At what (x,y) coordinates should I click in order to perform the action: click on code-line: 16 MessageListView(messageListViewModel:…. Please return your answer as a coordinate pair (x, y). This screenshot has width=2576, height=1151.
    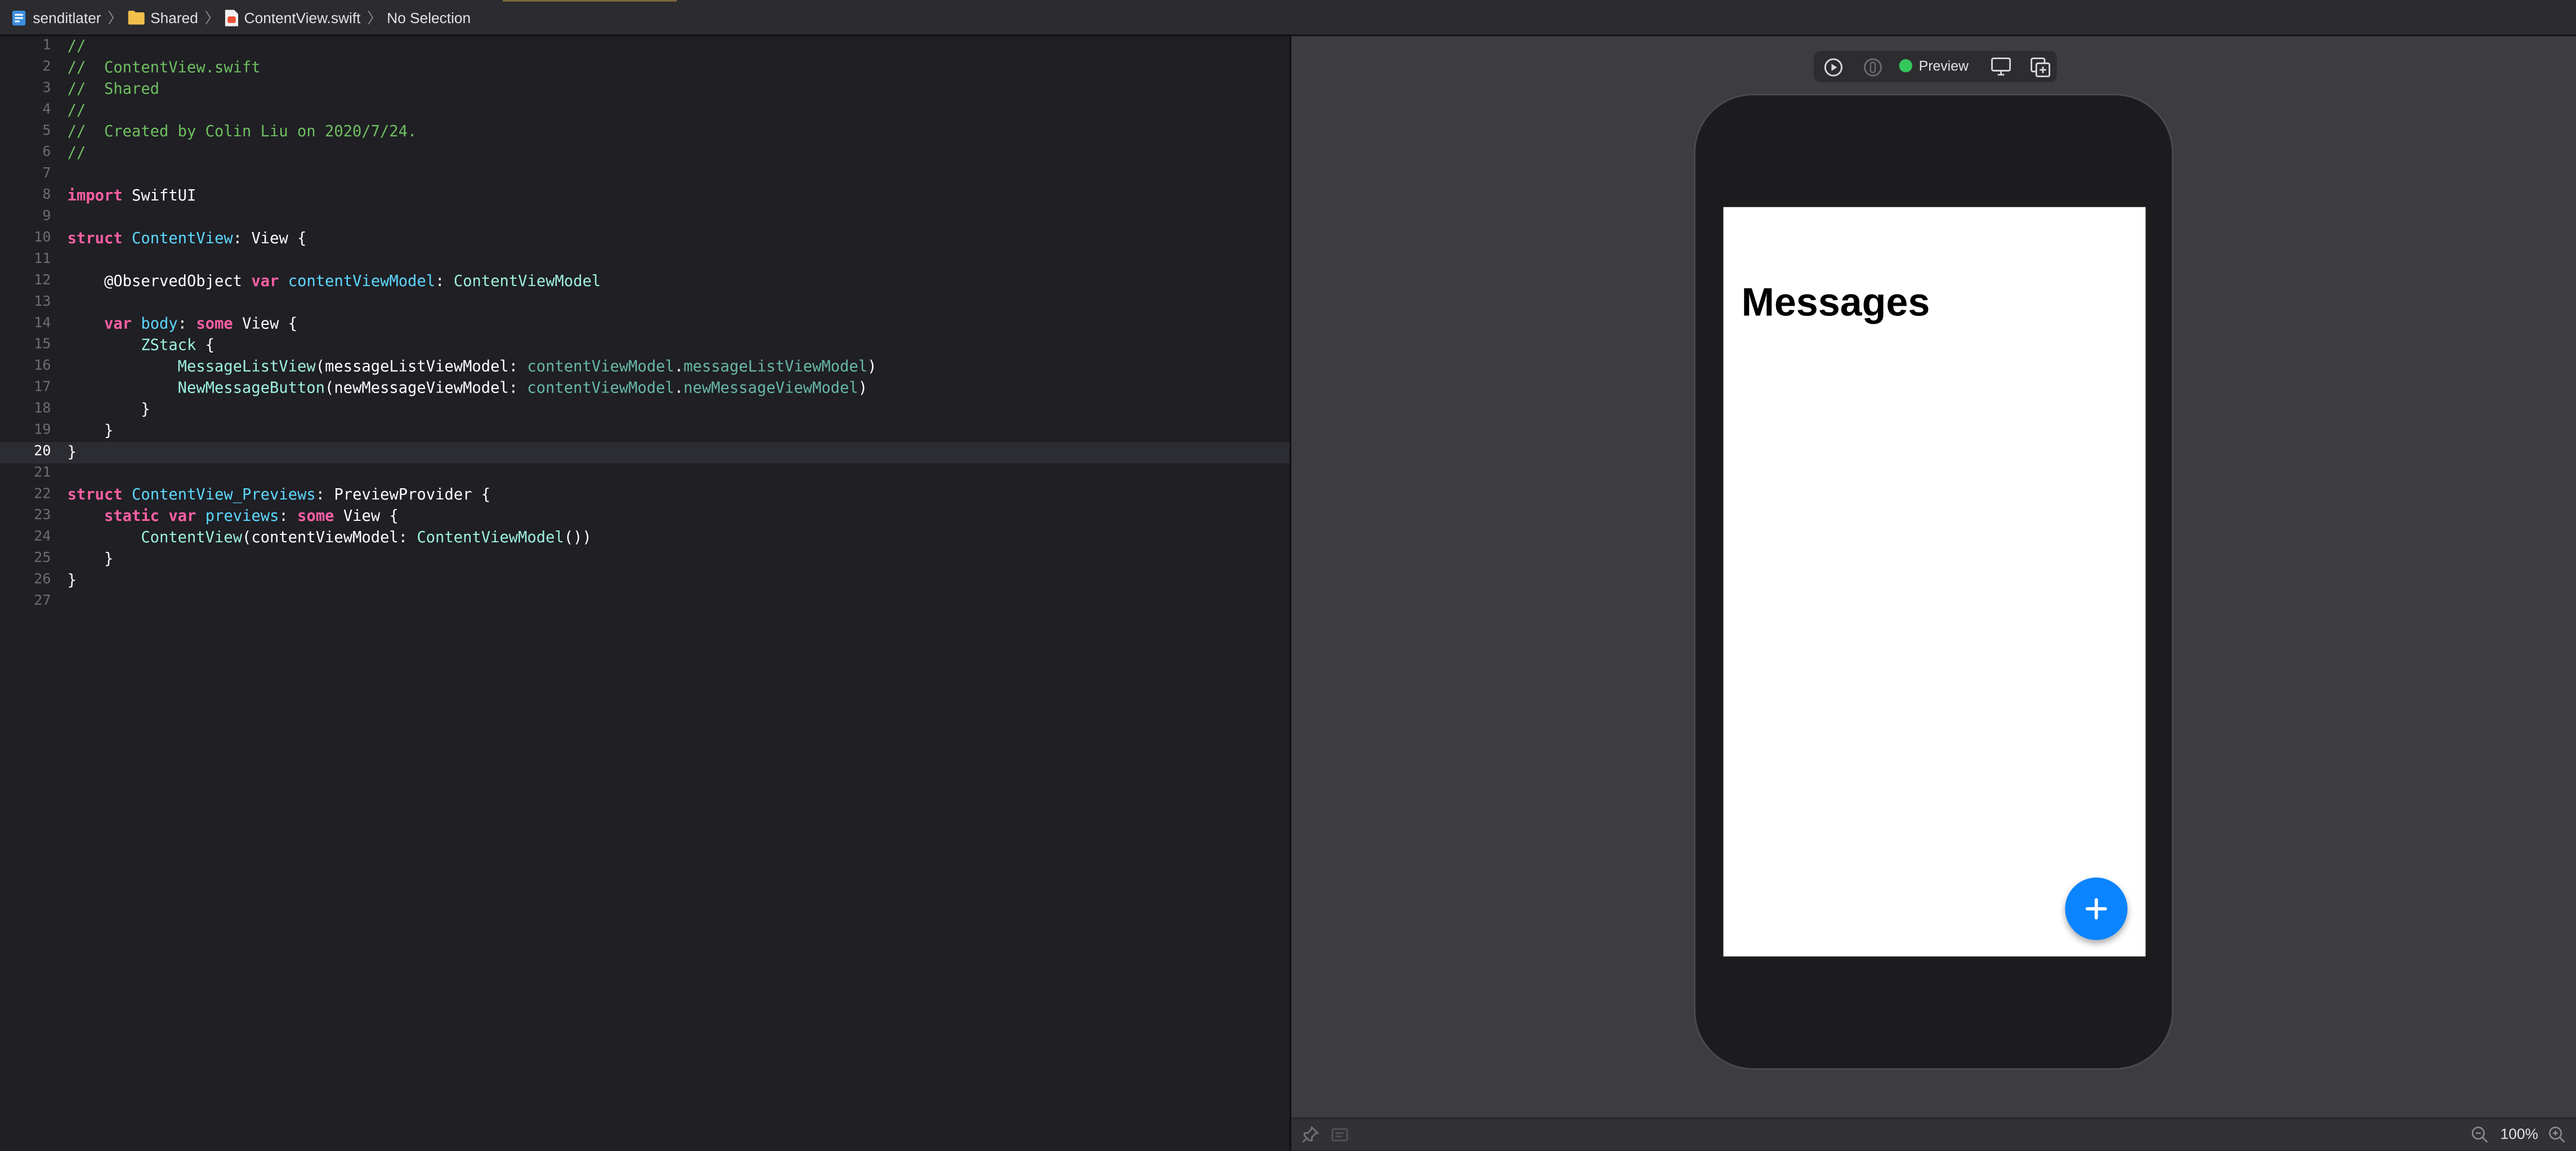
    Looking at the image, I should click on (645, 367).